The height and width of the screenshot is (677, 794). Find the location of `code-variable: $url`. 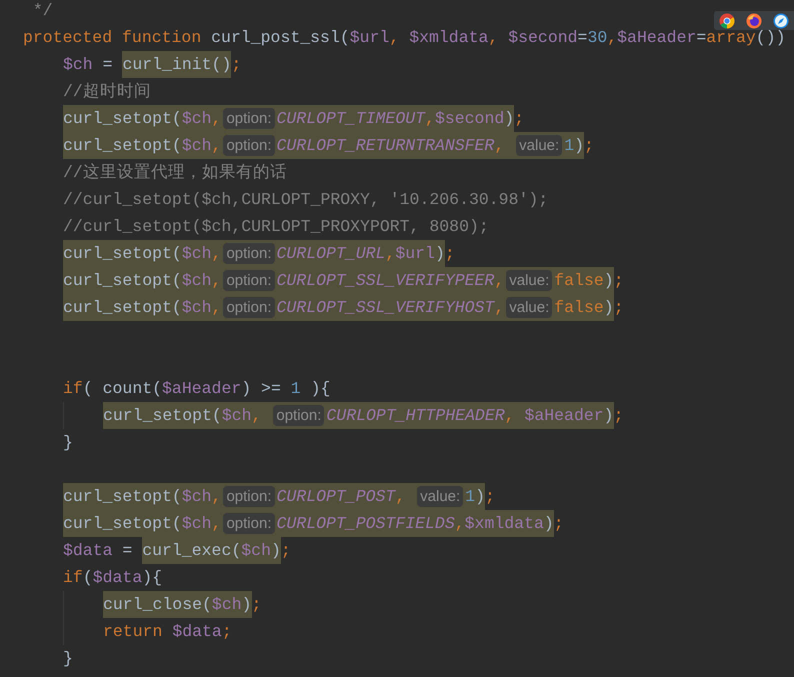

code-variable: $url is located at coordinates (415, 254).